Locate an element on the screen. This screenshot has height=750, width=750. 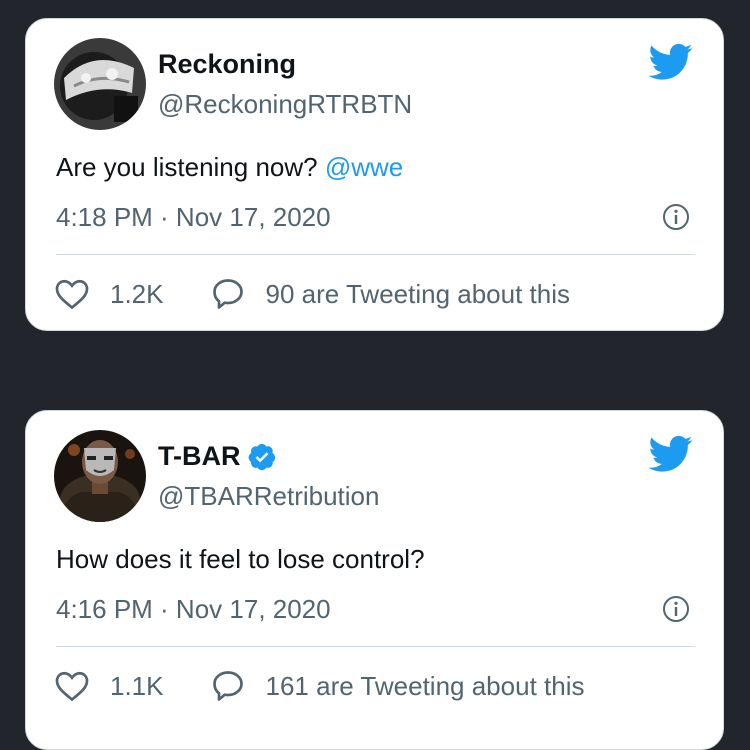
display-name-text: Reckoning is located at coordinates (227, 64).